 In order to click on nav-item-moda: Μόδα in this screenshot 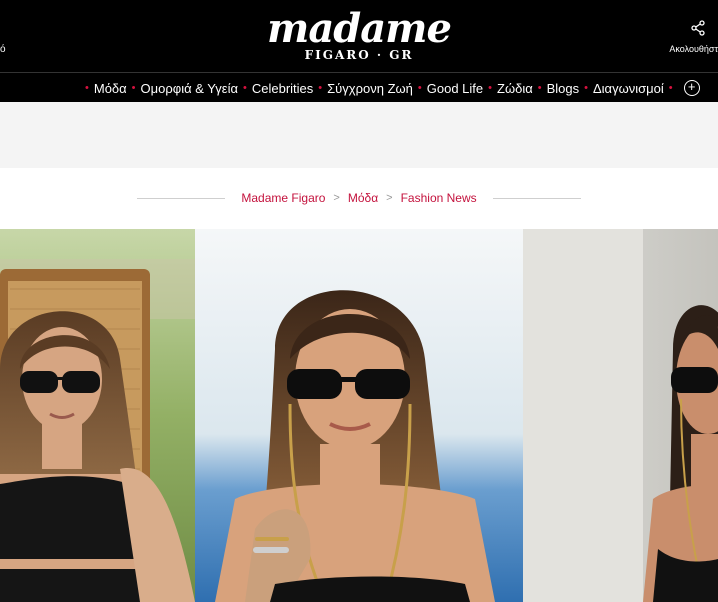, I will do `click(110, 88)`.